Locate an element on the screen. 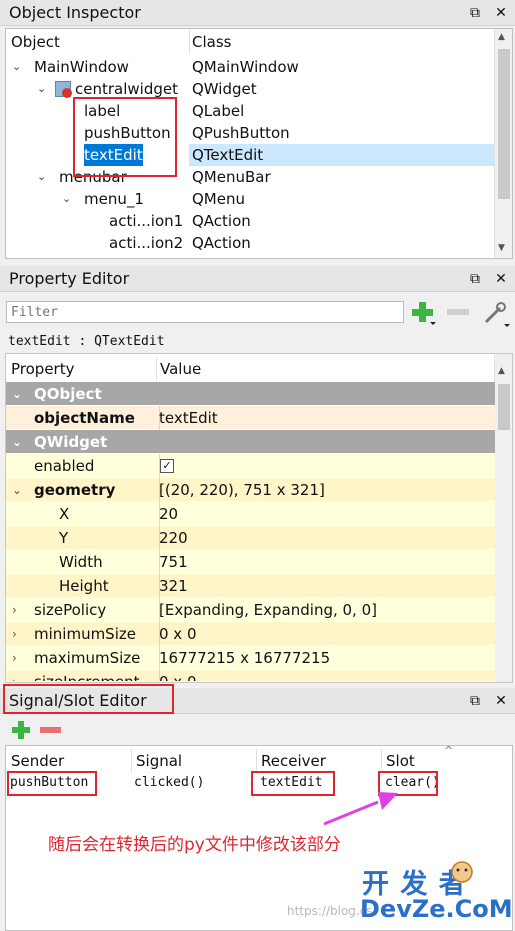 This screenshot has width=515, height=931. property-name: Height is located at coordinates (84, 586).